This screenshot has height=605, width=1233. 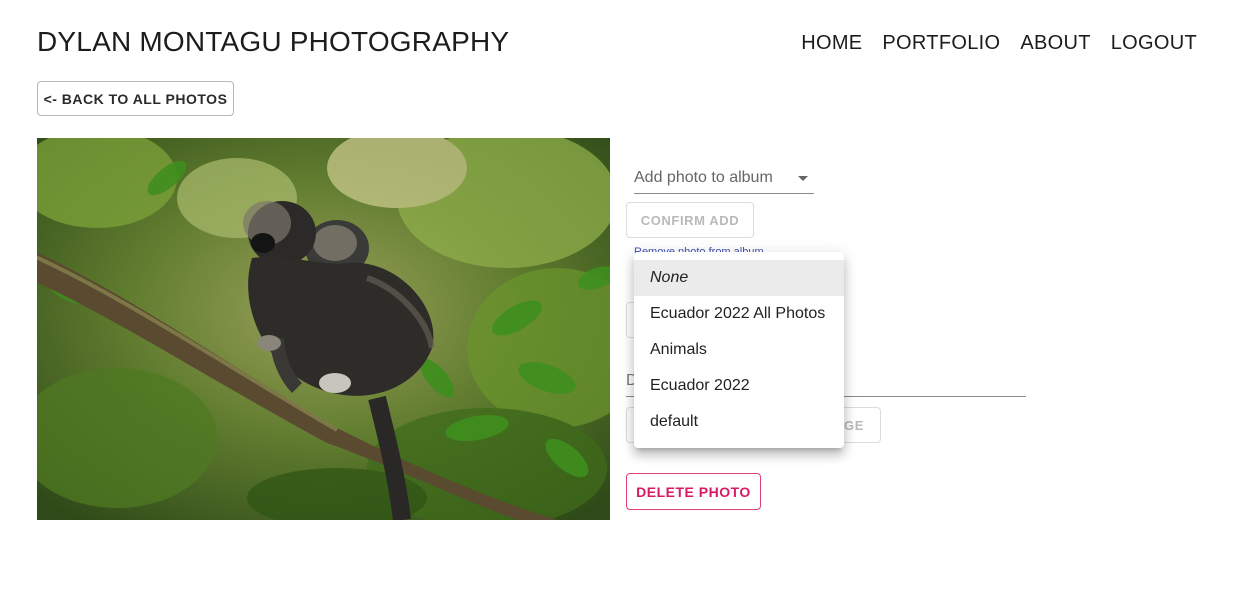 I want to click on album-option-none: None, so click(x=739, y=278).